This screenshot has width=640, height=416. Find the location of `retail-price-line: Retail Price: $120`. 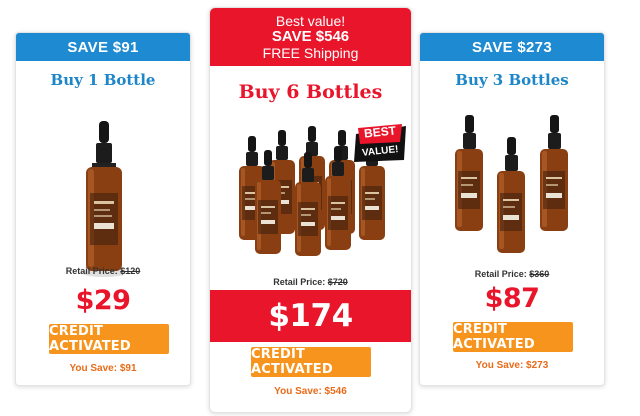

retail-price-line: Retail Price: $120 is located at coordinates (103, 271).